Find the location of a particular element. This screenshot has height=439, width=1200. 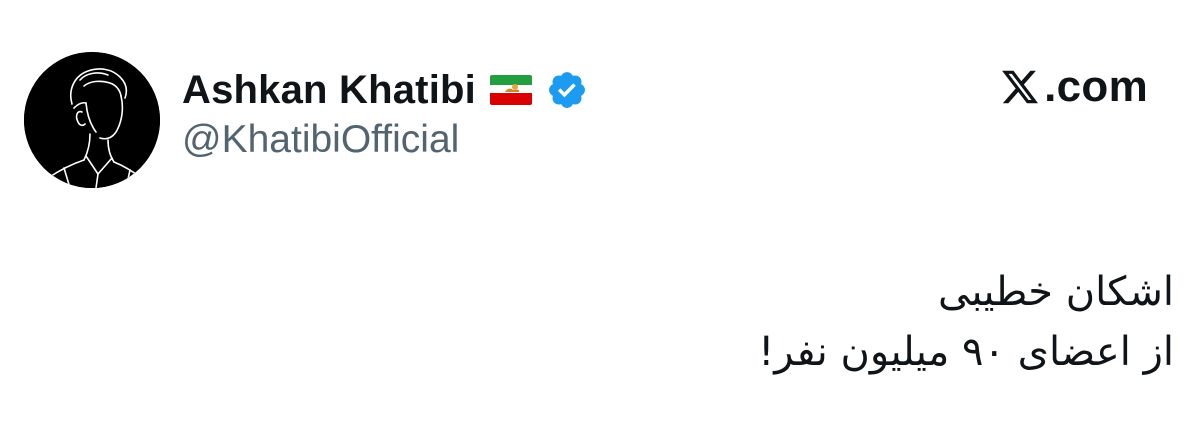

x-logo-icon is located at coordinates (1020, 87).